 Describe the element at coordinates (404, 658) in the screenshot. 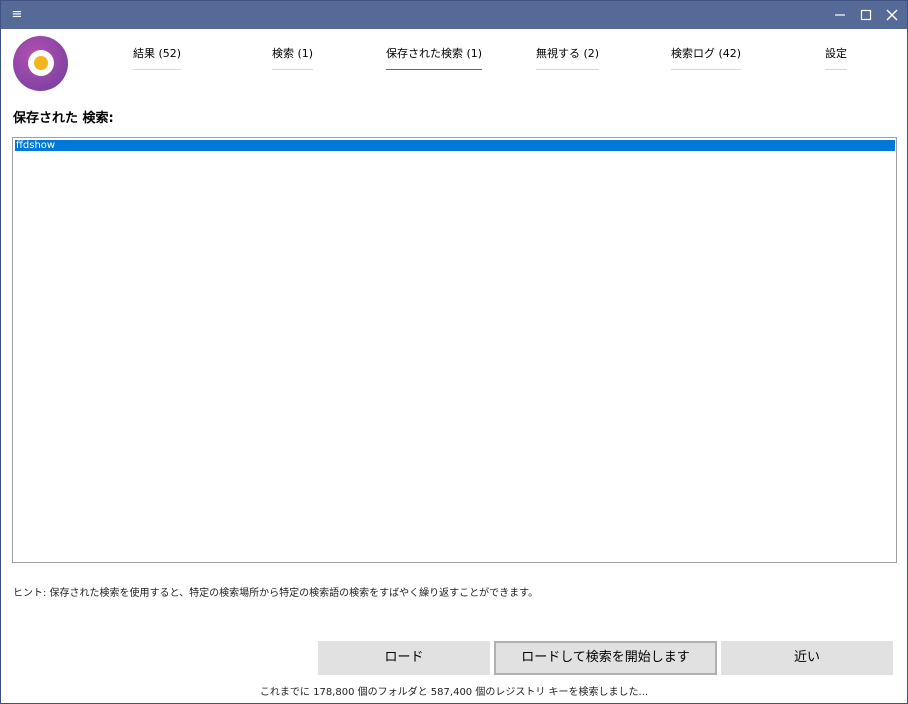

I see `load-button: ロード` at that location.